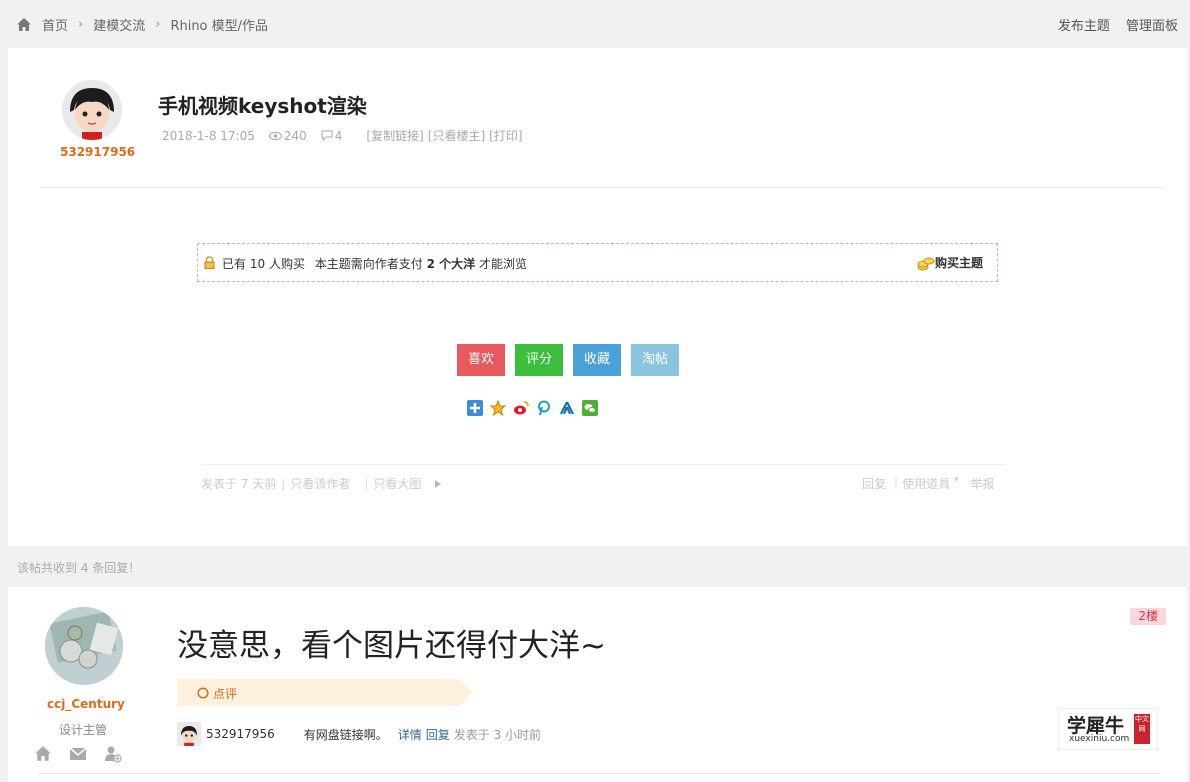 The width and height of the screenshot is (1190, 782). I want to click on share-bar, so click(536, 408).